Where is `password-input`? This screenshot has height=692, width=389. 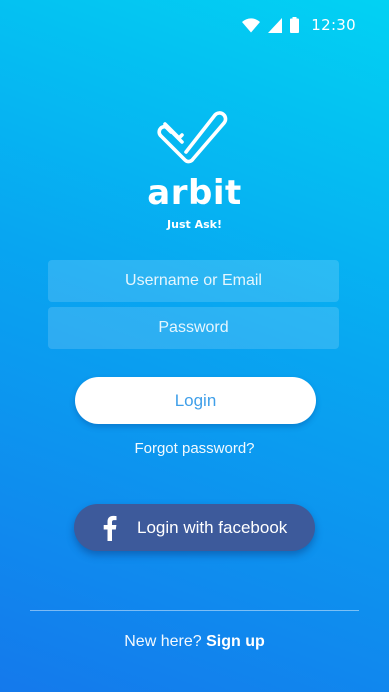
password-input is located at coordinates (193, 328).